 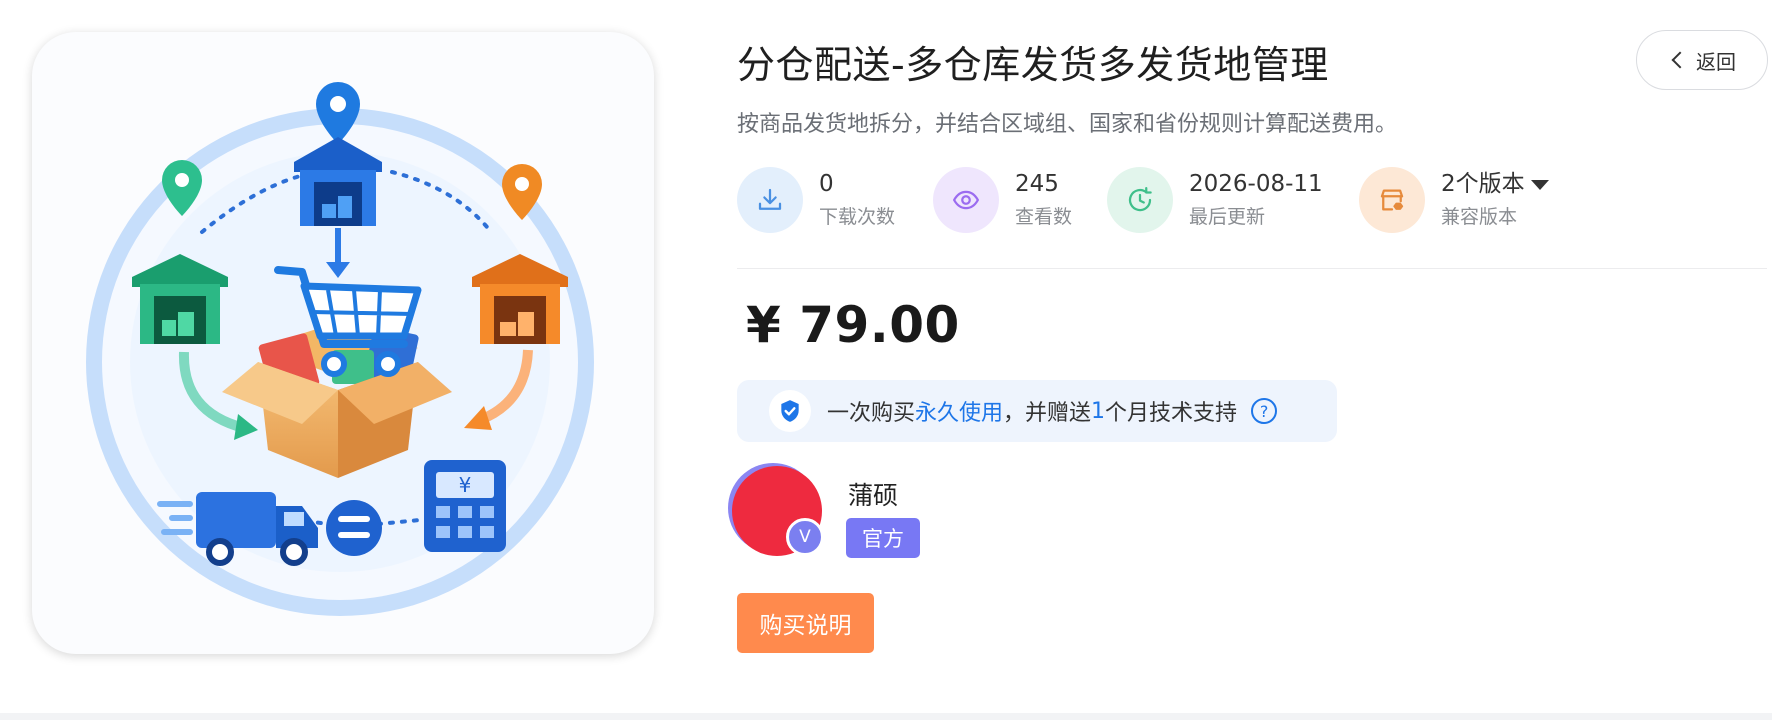 What do you see at coordinates (1680, 60) in the screenshot?
I see `chevron-left-icon` at bounding box center [1680, 60].